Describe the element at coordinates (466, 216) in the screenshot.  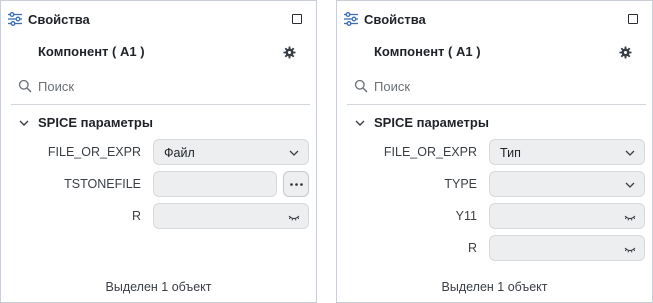
I see `param-label: Y11` at that location.